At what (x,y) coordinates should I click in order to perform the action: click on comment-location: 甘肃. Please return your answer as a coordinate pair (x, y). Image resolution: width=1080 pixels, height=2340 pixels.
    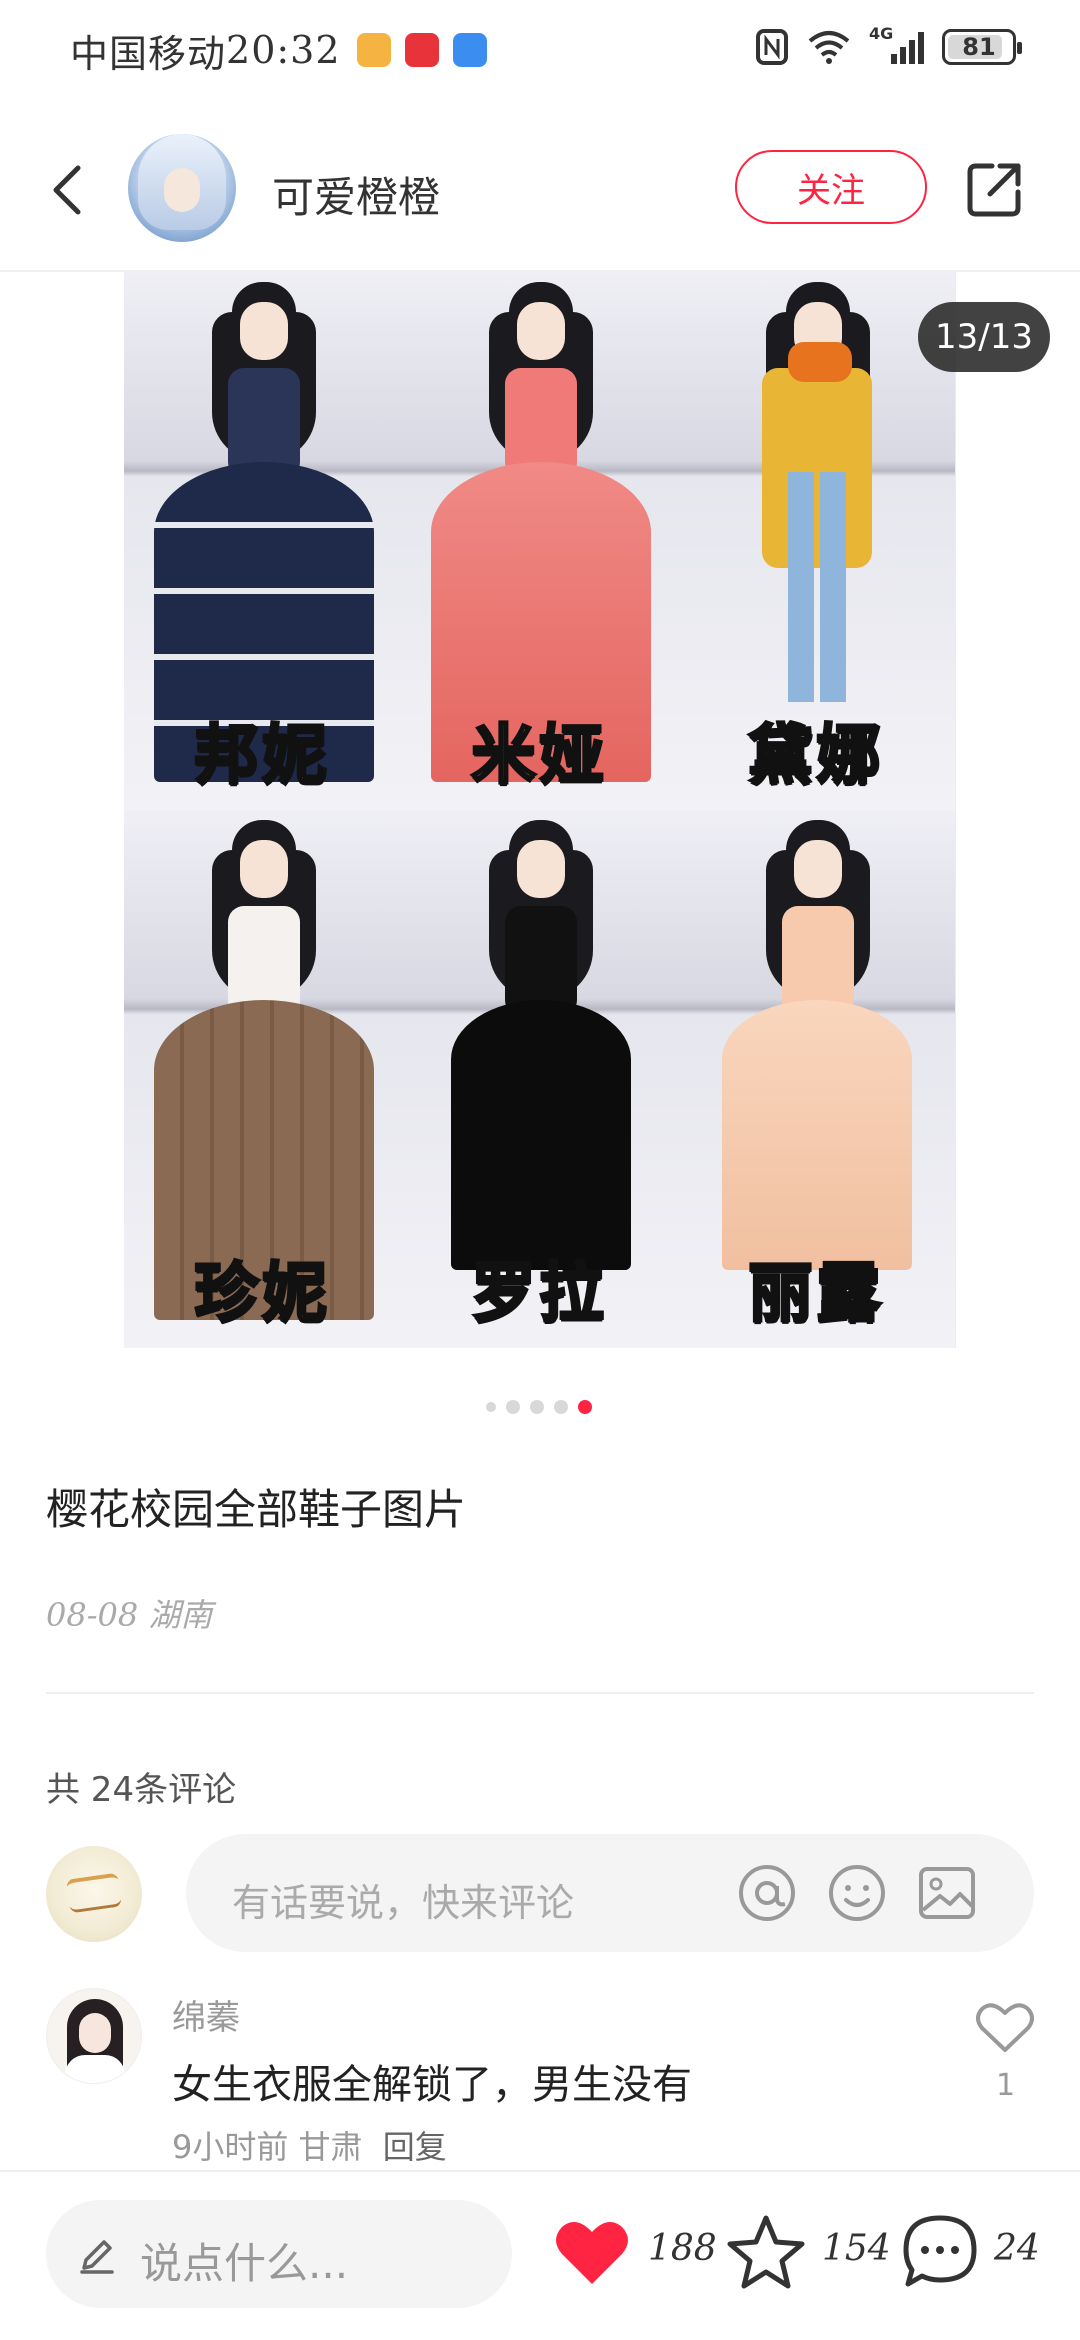
    Looking at the image, I should click on (330, 2147).